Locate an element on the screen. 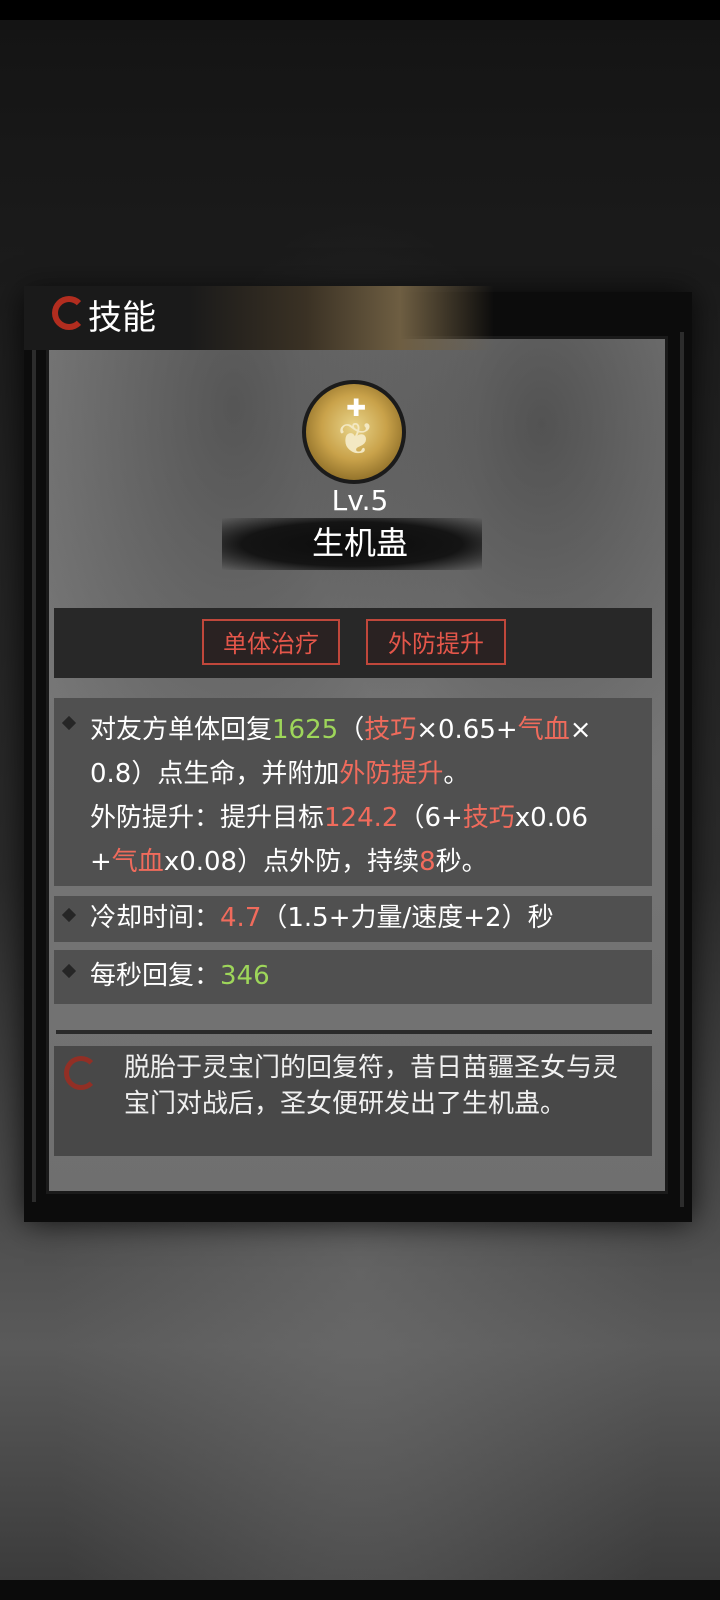 The image size is (720, 1600). effect-line-2: 0.8）点生命，并附加外防提升。 is located at coordinates (280, 774).